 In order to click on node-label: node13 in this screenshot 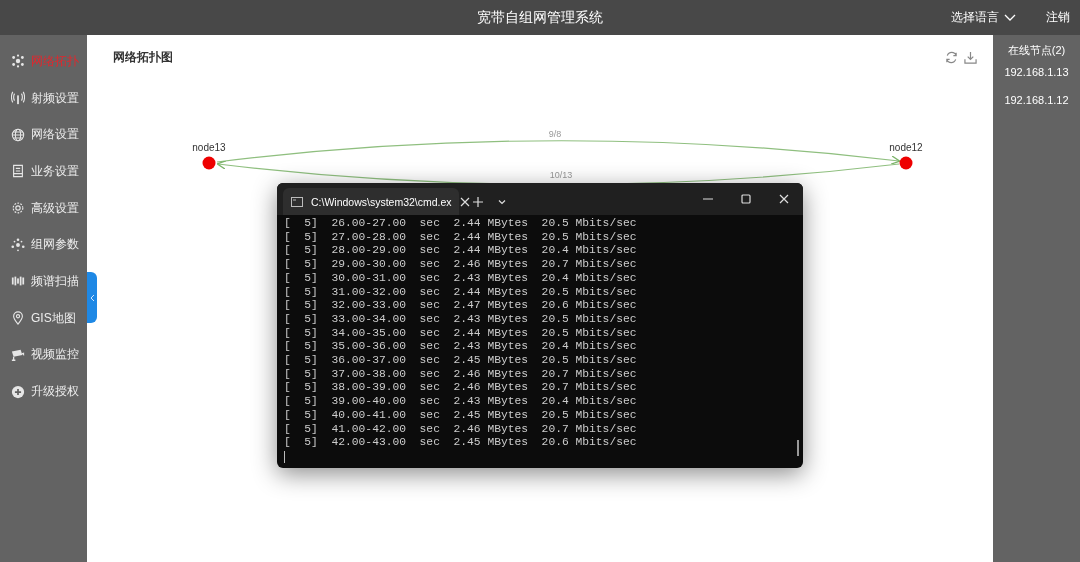, I will do `click(209, 147)`.